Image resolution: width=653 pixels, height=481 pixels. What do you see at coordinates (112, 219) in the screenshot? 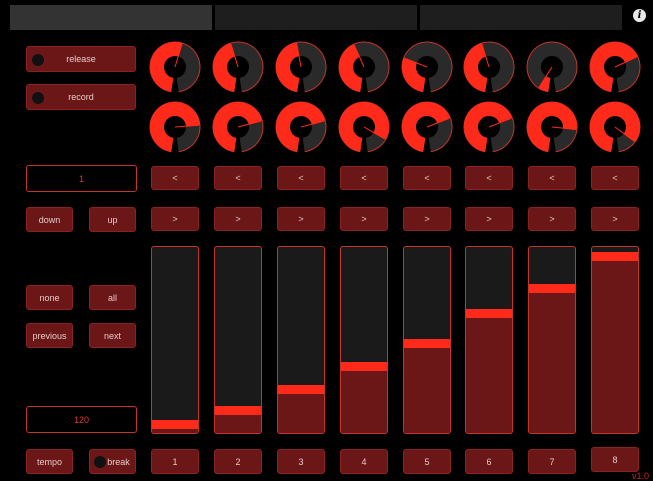
I see `up-button: up` at bounding box center [112, 219].